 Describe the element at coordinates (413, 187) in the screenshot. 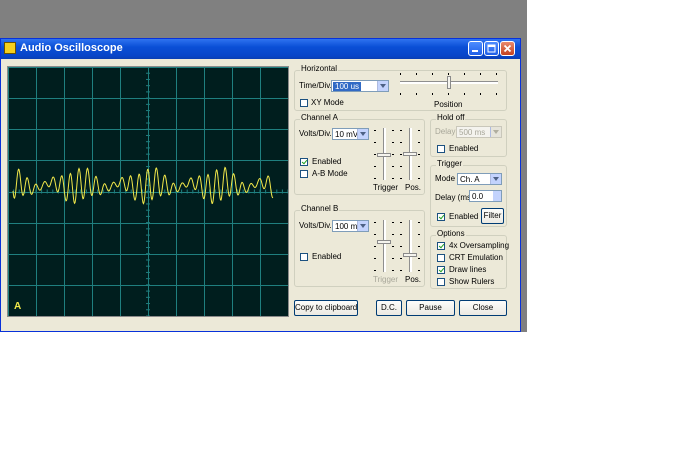

I see `channel-a-pos-label: Pos.` at that location.